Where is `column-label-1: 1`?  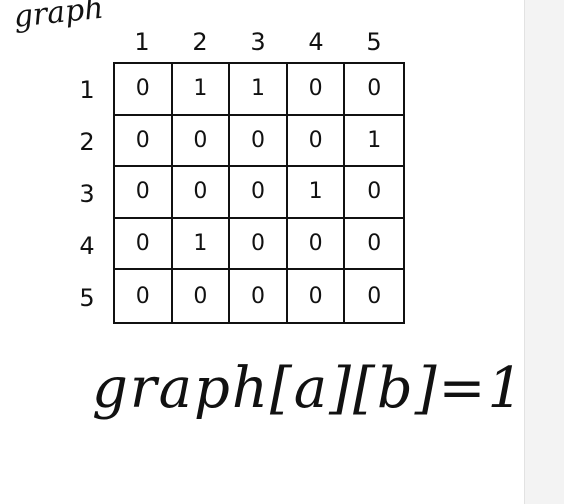
column-label-1: 1 is located at coordinates (142, 42).